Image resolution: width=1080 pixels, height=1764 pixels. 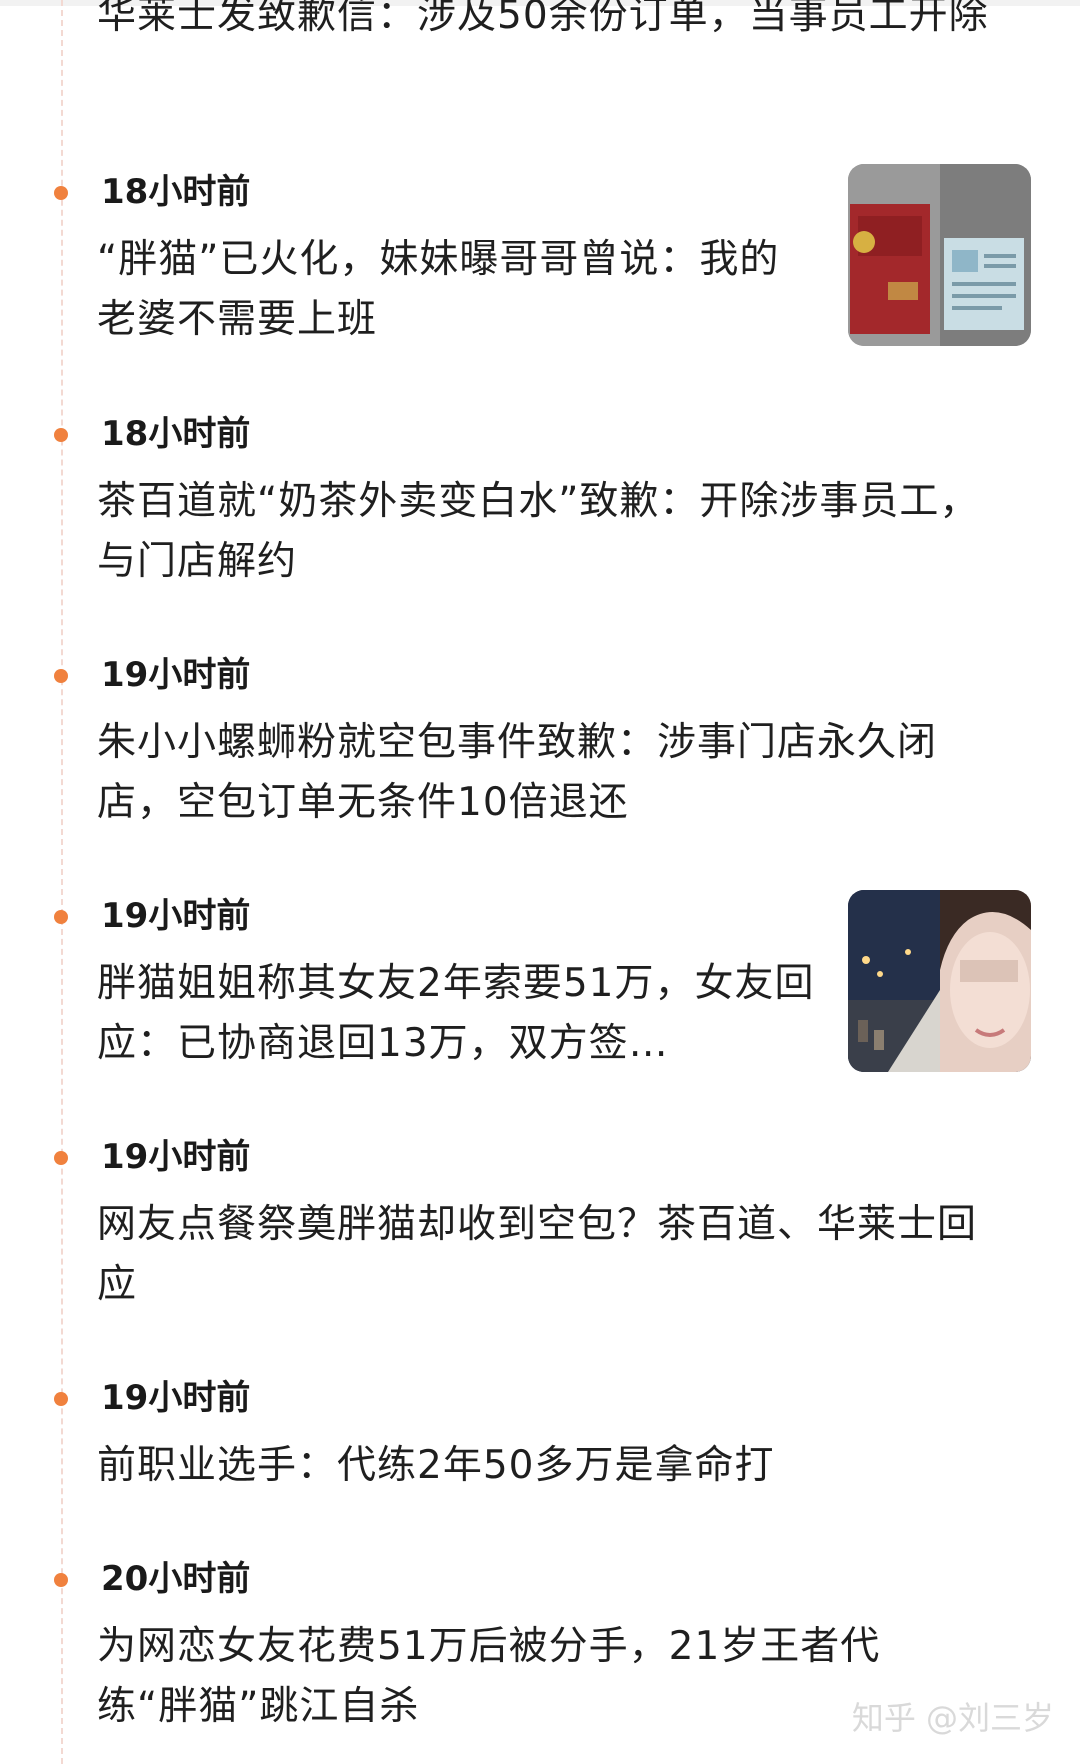 What do you see at coordinates (457, 290) in the screenshot?
I see `news-headline: “胖猫”已火化，妹妹曝哥哥曾说：我的老婆不需要上班` at bounding box center [457, 290].